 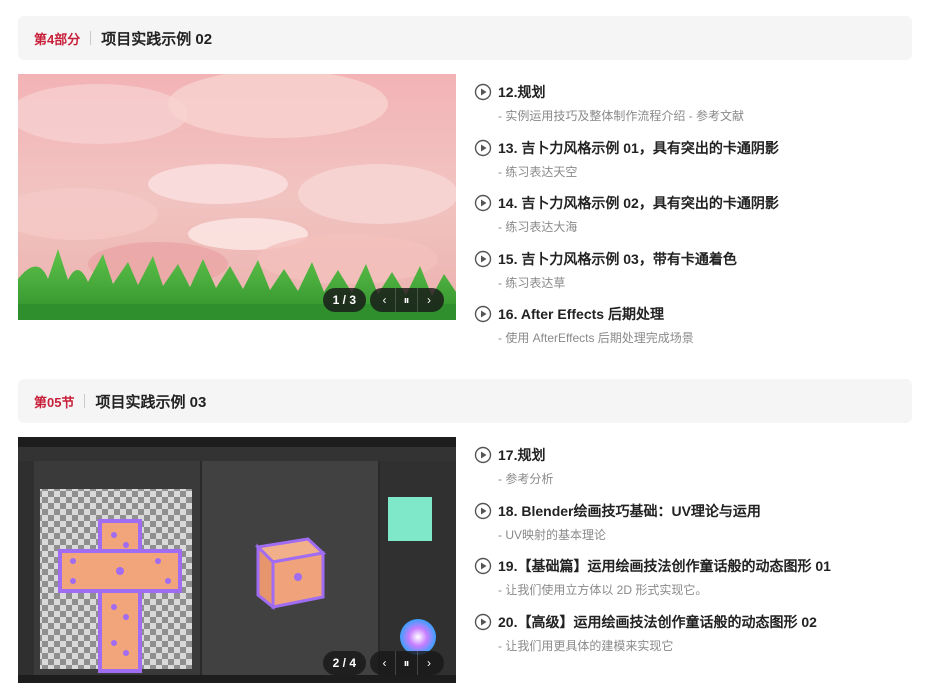 I want to click on lesson-subtitle: - 练习表达草, so click(x=532, y=282).